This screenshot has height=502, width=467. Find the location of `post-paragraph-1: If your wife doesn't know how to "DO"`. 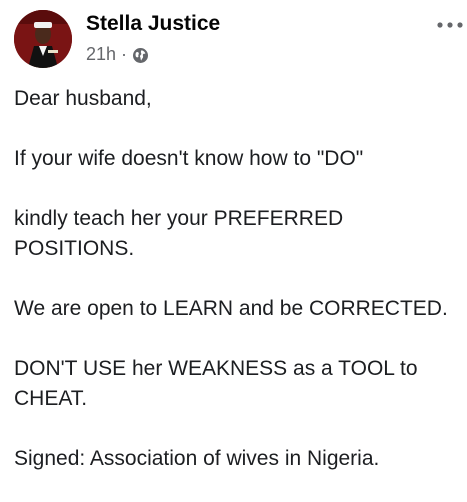

post-paragraph-1: If your wife doesn't know how to "DO" is located at coordinates (189, 158).